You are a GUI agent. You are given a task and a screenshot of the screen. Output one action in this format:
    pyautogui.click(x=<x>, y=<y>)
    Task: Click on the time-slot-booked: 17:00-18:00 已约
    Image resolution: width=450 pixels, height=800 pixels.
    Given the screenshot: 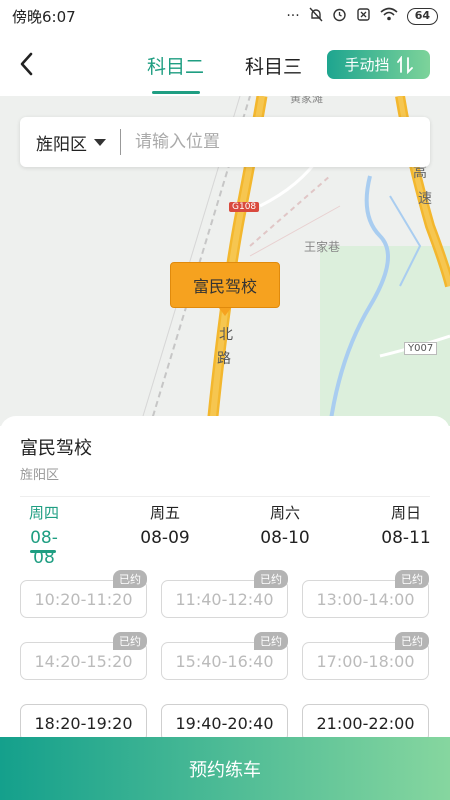 What is the action you would take?
    pyautogui.click(x=365, y=656)
    